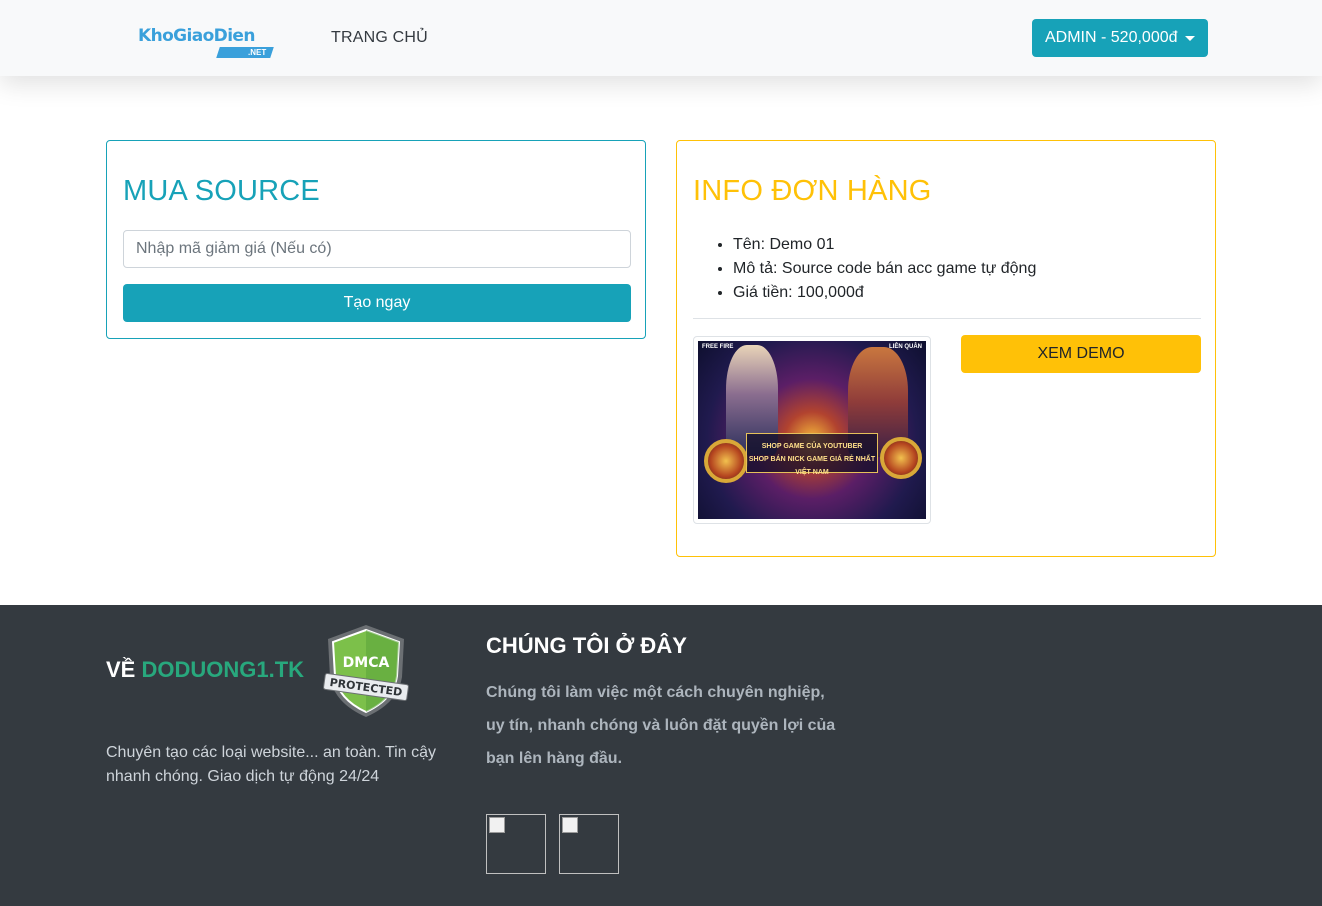  I want to click on logo-tag: .NET, so click(245, 52).